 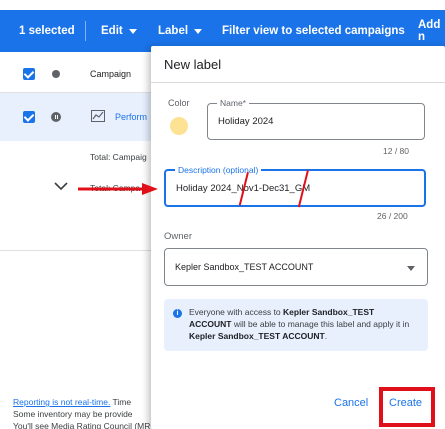 I want to click on color-label: Color, so click(x=179, y=103).